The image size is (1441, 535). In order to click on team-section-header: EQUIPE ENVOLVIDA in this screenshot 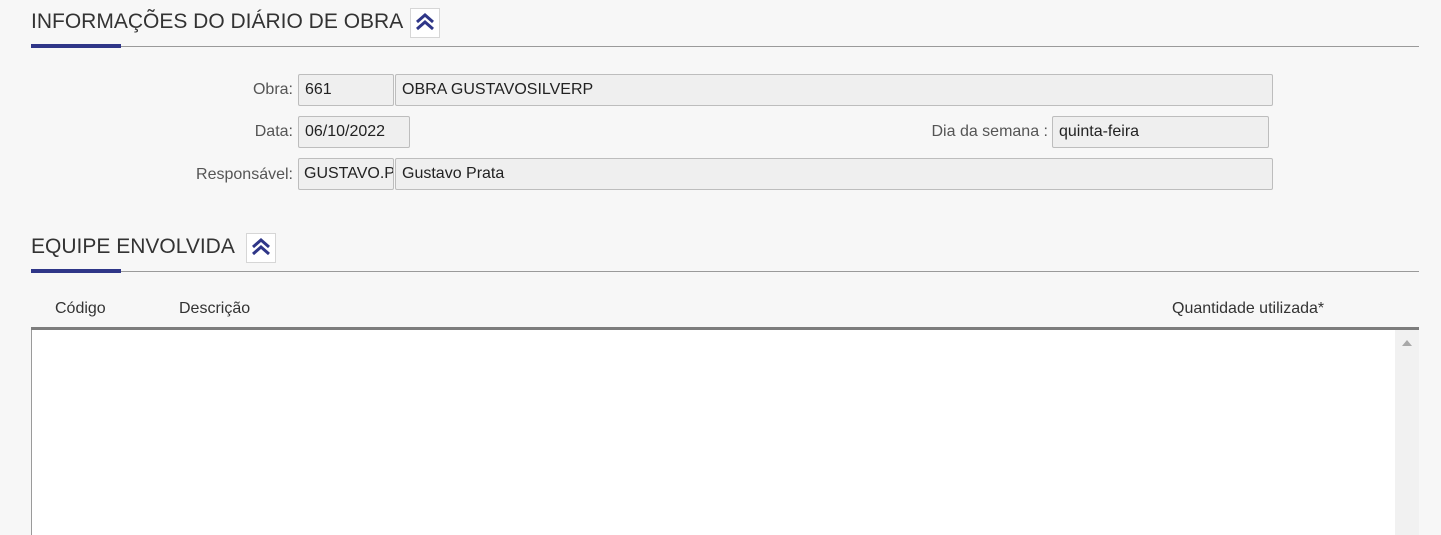, I will do `click(725, 254)`.